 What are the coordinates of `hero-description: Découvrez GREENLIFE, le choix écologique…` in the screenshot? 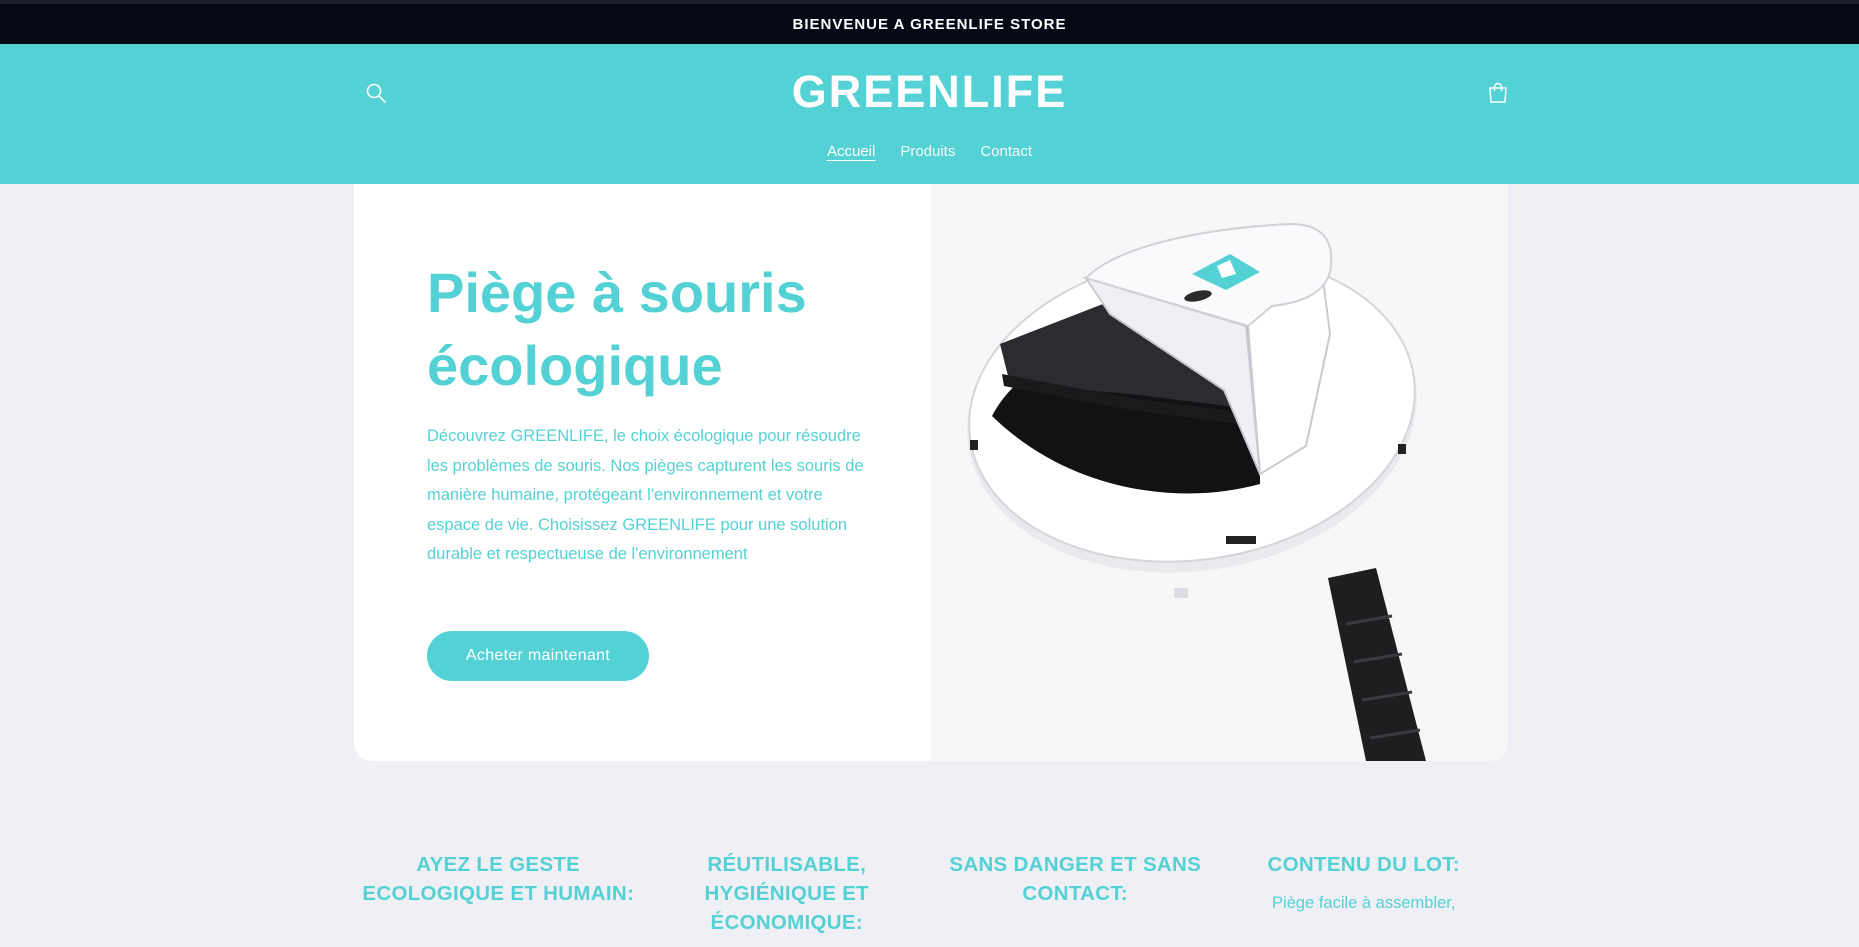 It's located at (645, 495).